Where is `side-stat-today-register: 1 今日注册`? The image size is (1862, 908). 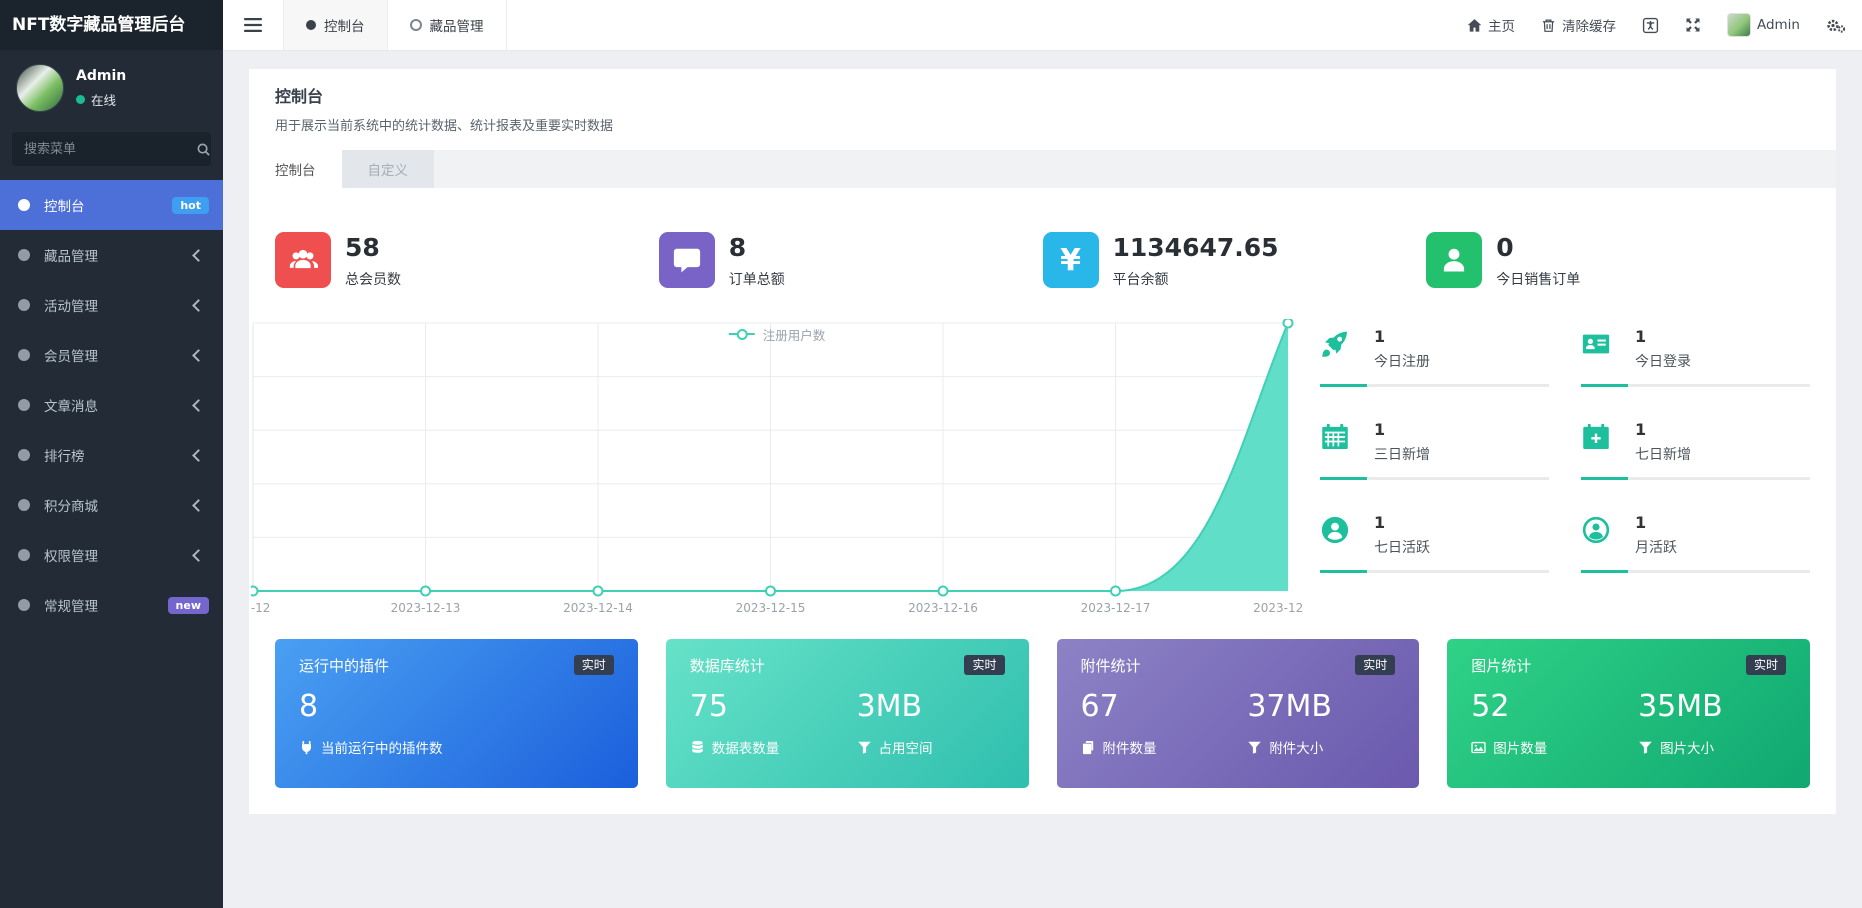 side-stat-today-register: 1 今日注册 is located at coordinates (1434, 373).